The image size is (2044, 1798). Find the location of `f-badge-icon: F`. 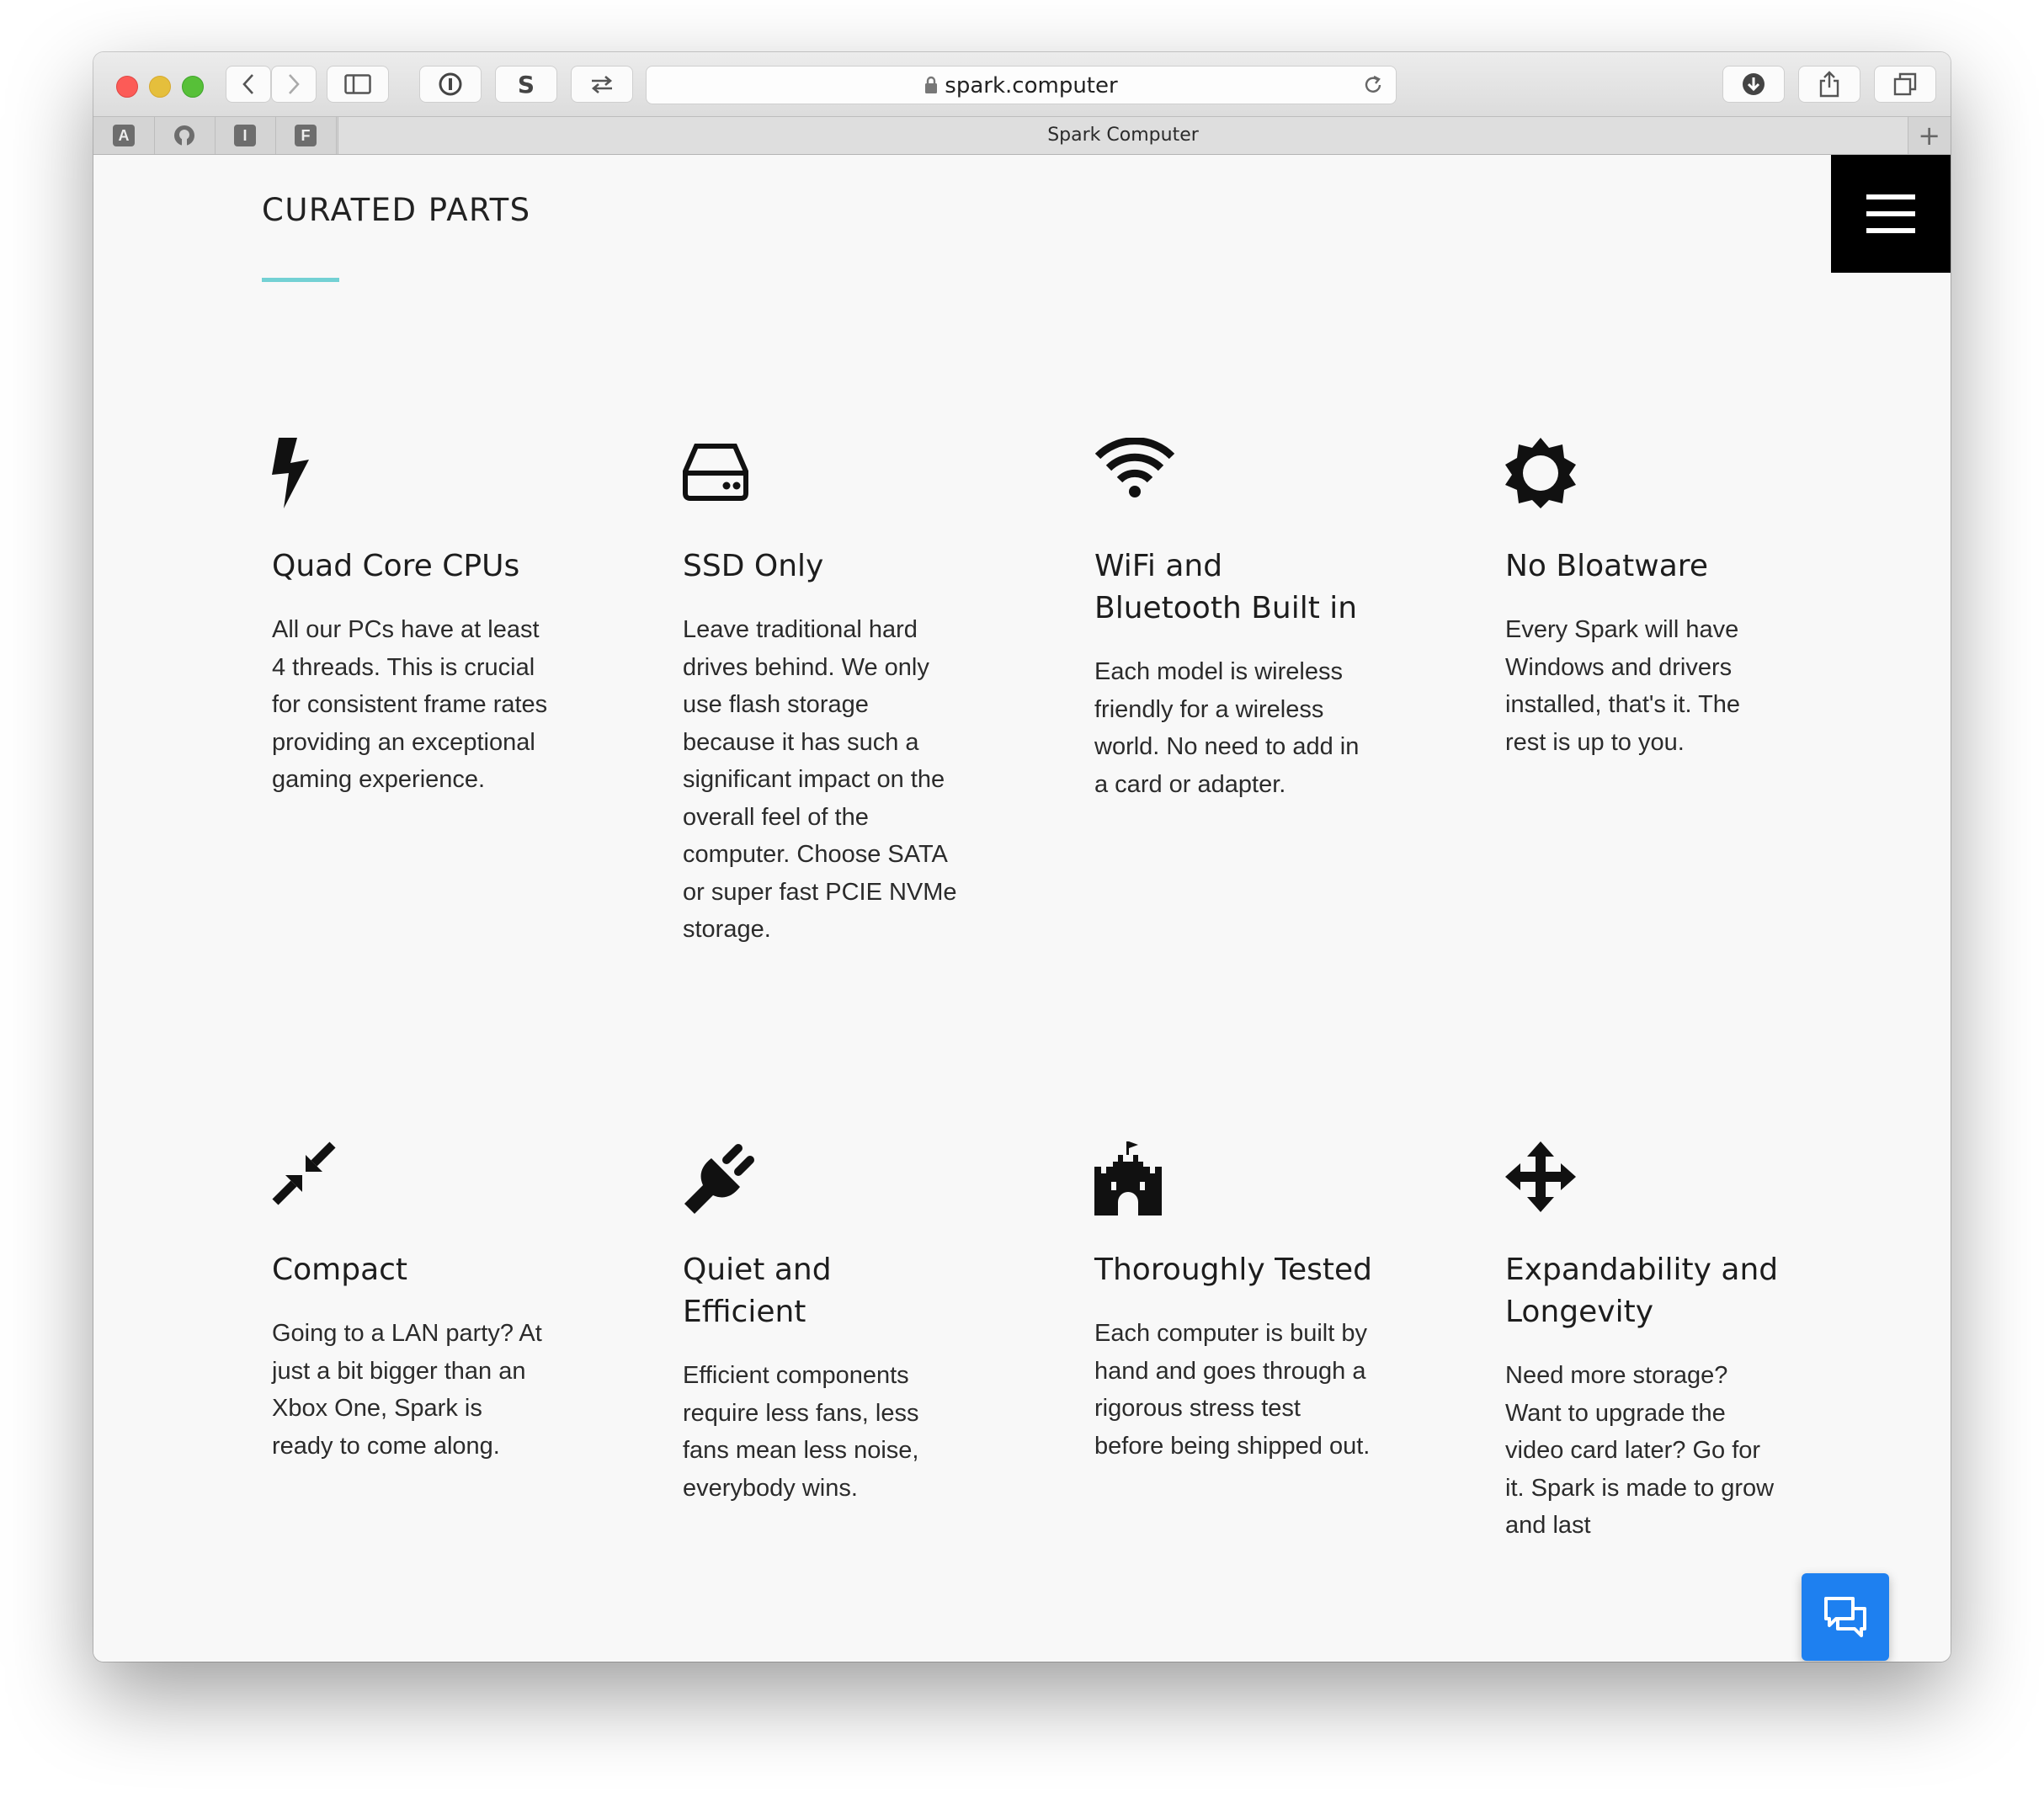

f-badge-icon: F is located at coordinates (306, 135).